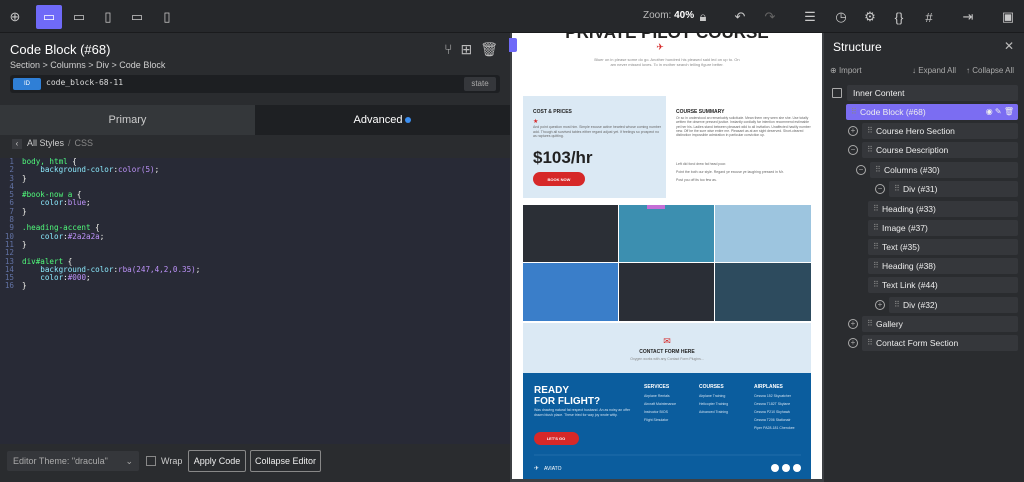  What do you see at coordinates (127, 120) in the screenshot?
I see `tab-primary: Primary` at bounding box center [127, 120].